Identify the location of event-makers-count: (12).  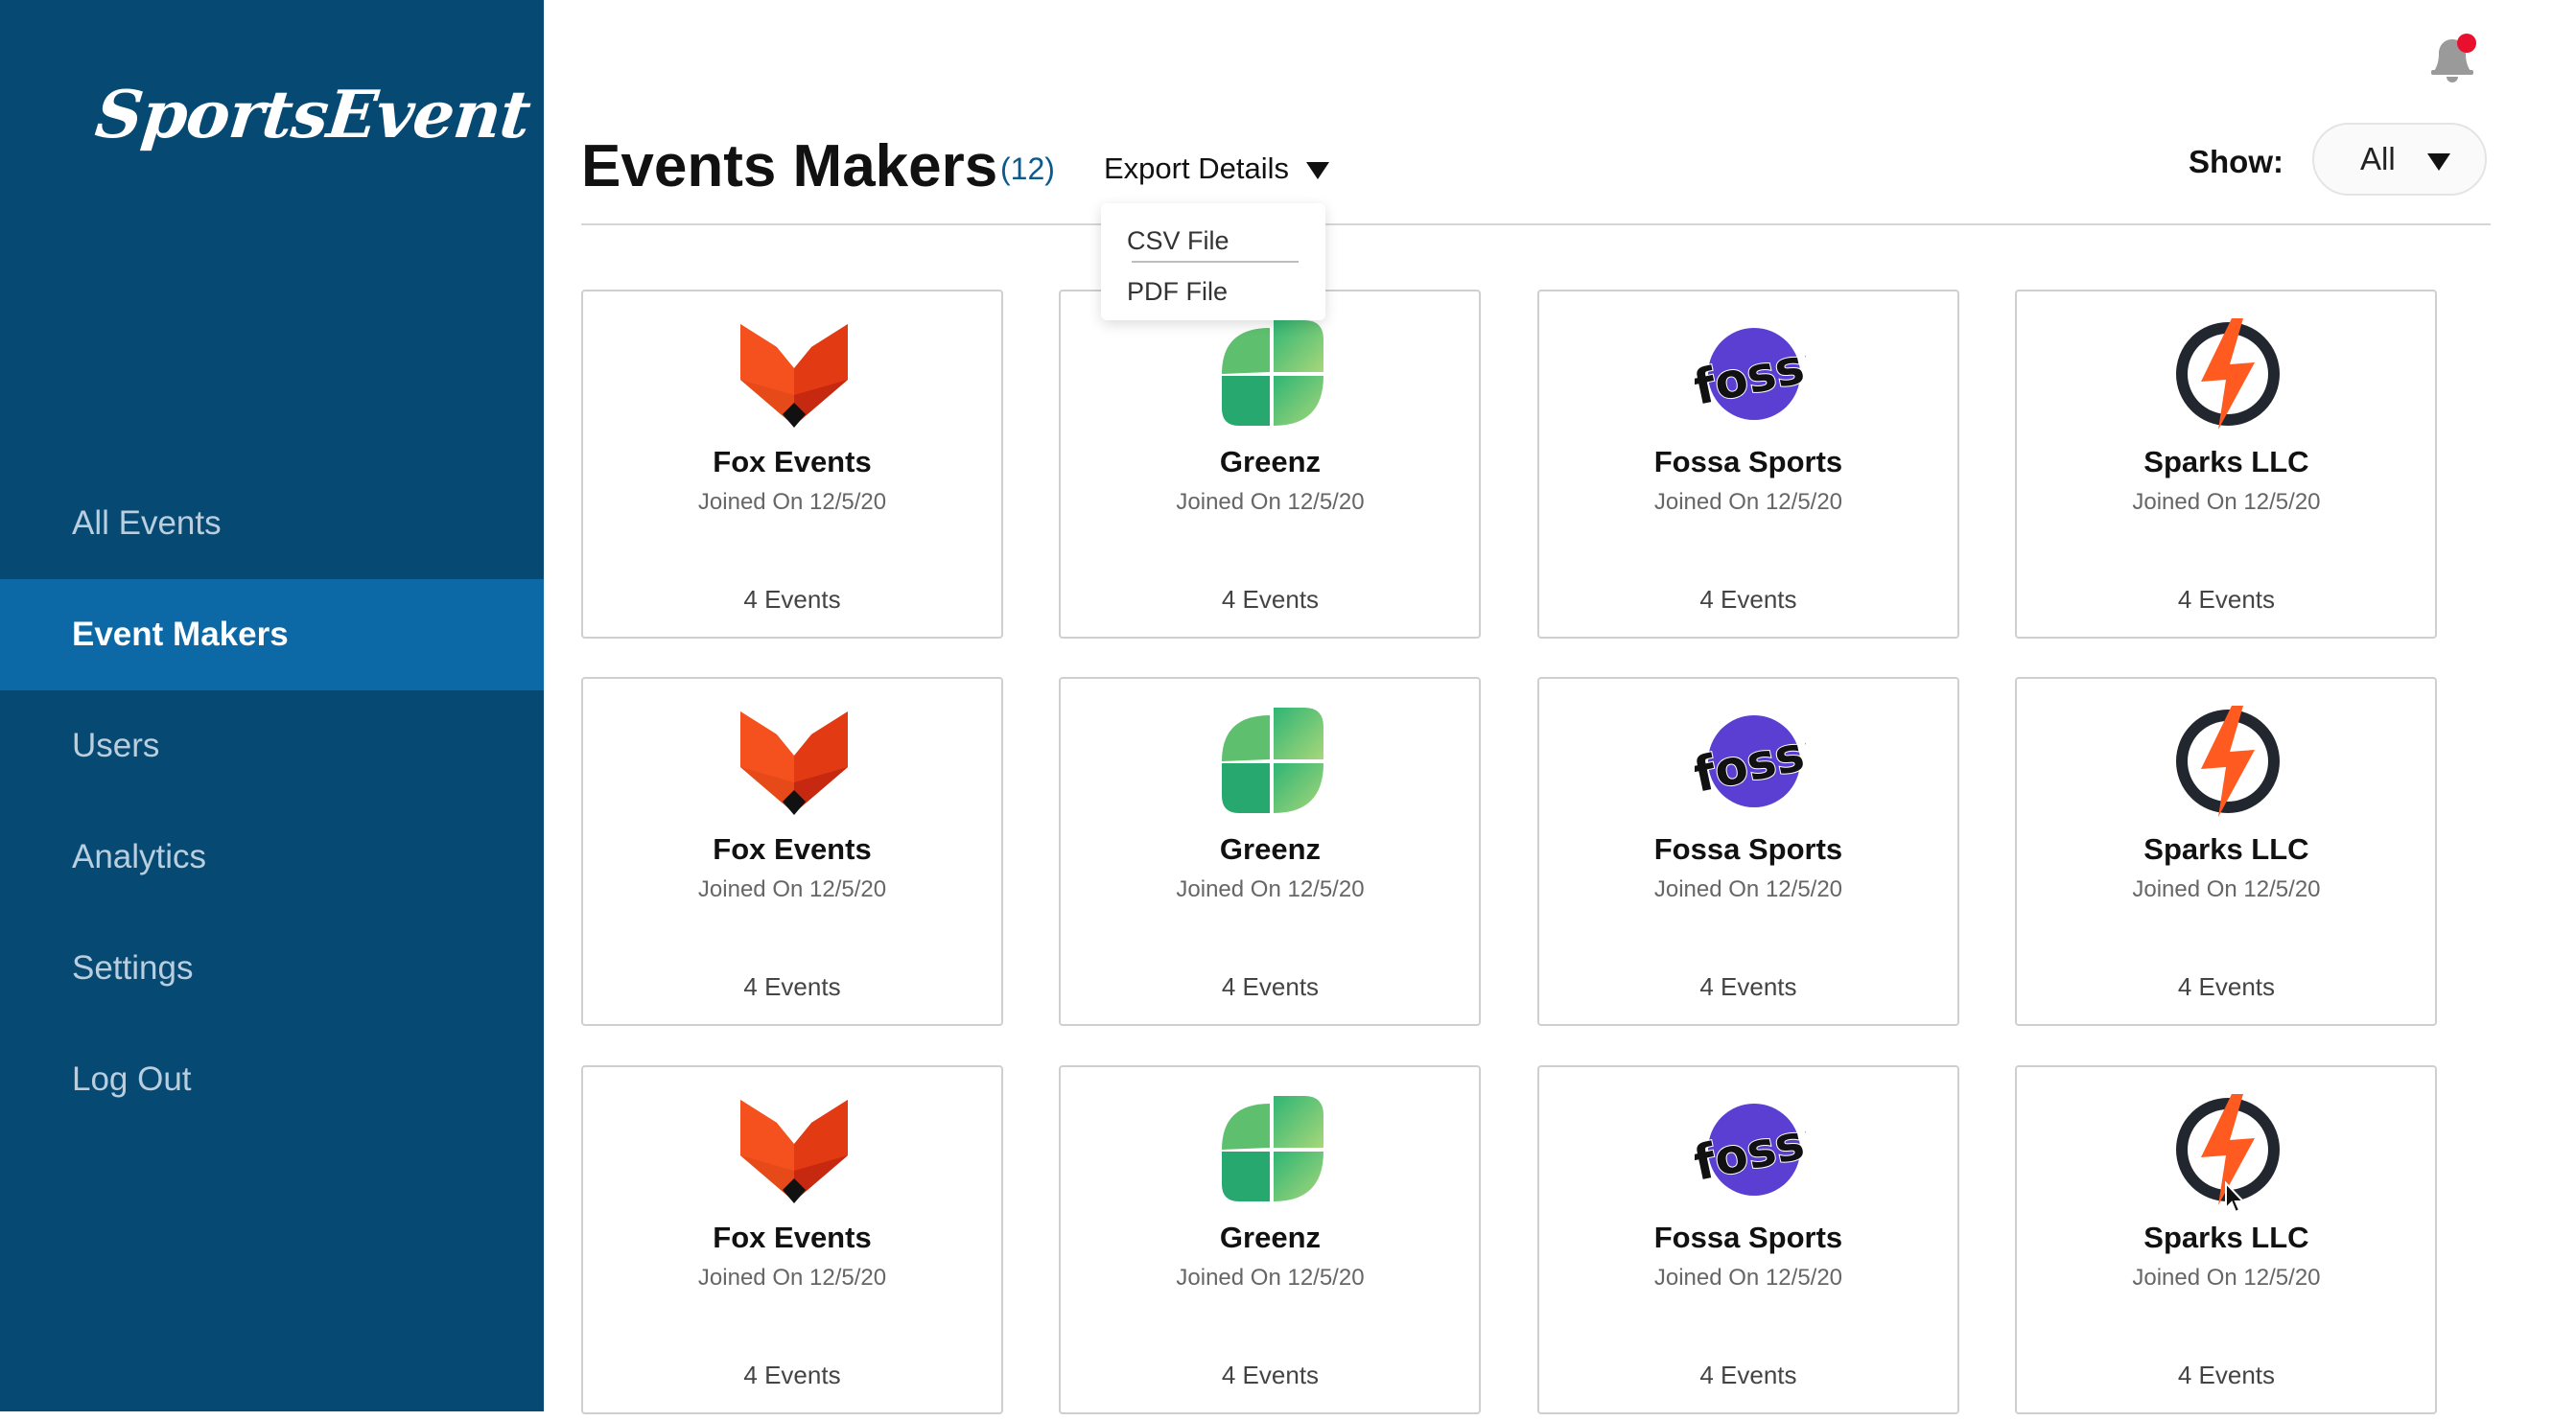
(1027, 168).